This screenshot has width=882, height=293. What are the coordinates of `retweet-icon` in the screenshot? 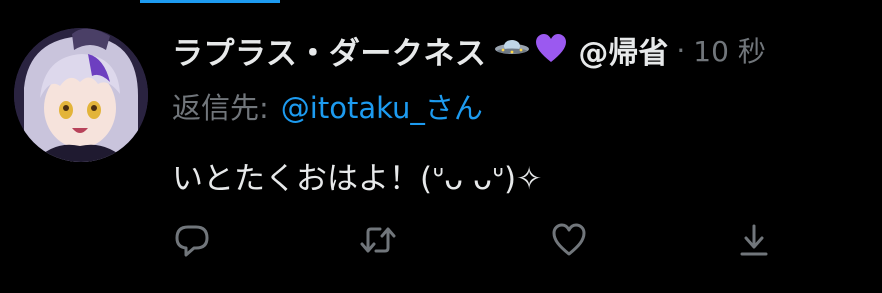 It's located at (378, 240).